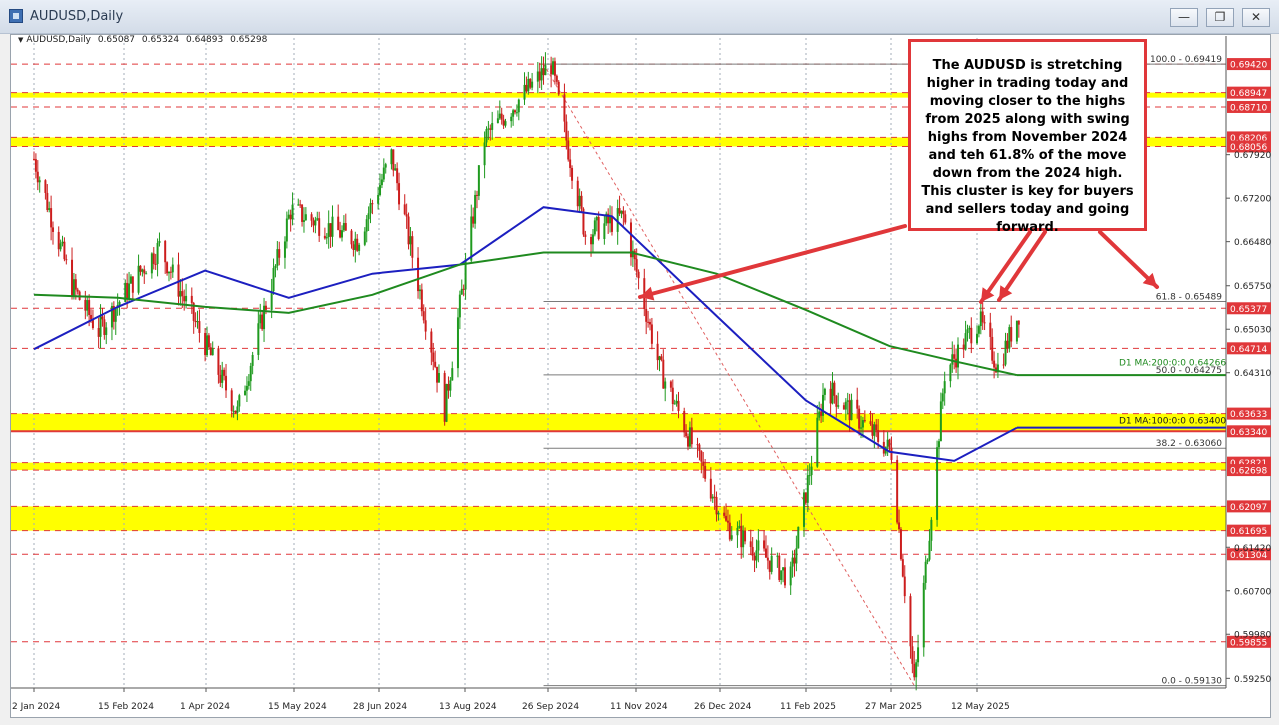  Describe the element at coordinates (160, 40) in the screenshot. I see `high-price: 0.65324` at that location.